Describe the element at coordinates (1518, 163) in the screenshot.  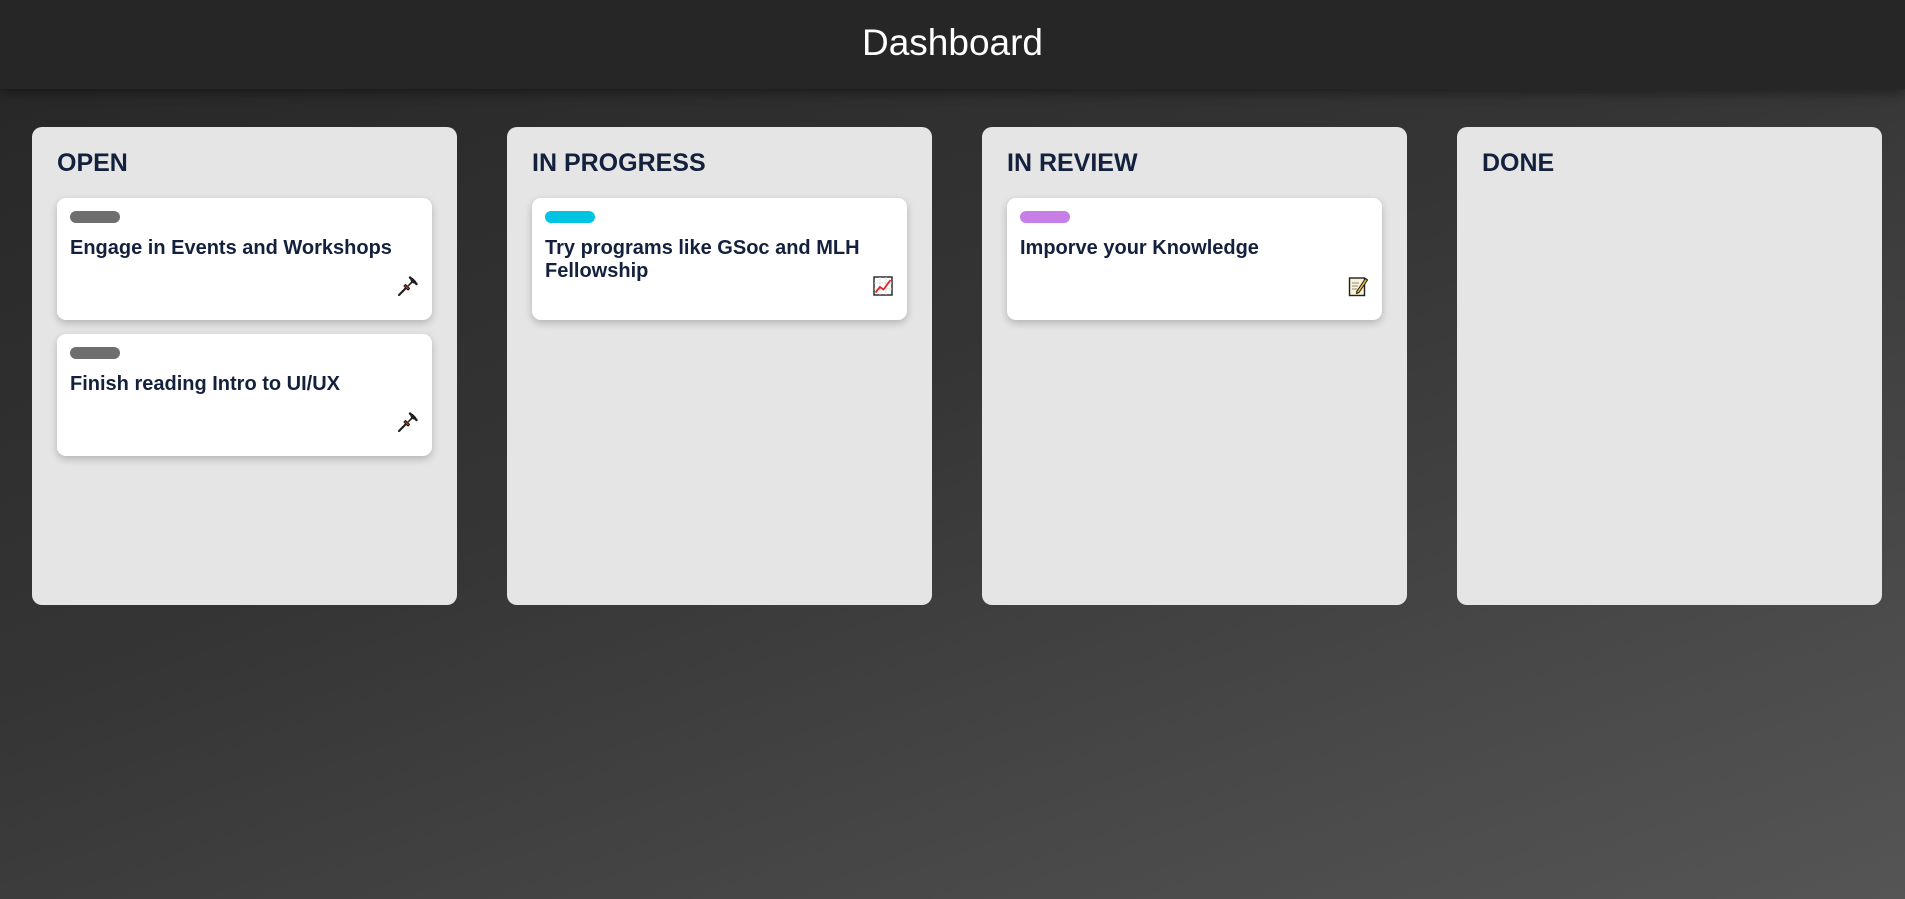
I see `column-title: DONE` at that location.